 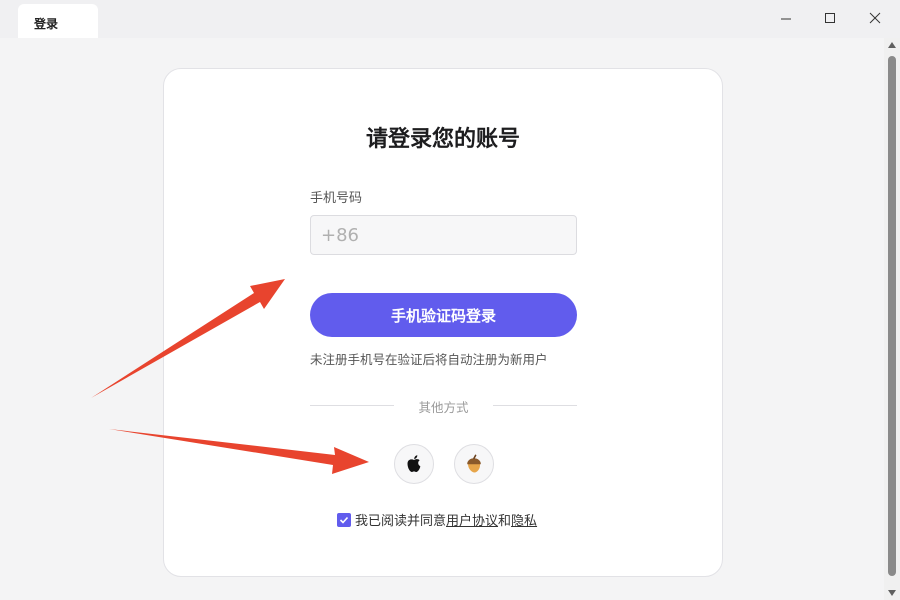 I want to click on apple-icon, so click(x=414, y=463).